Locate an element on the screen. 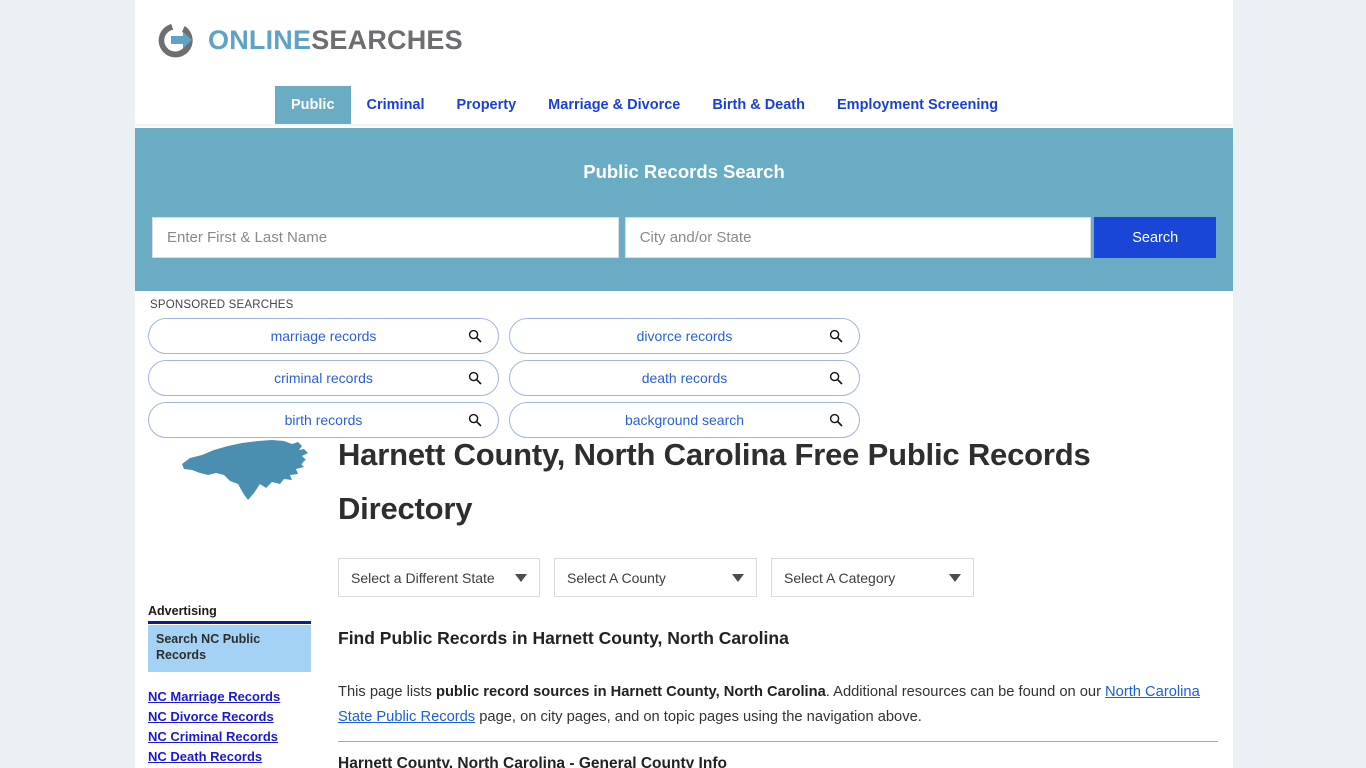 Image resolution: width=1366 pixels, height=768 pixels. sponsored-pill-label: divorce records is located at coordinates (684, 336).